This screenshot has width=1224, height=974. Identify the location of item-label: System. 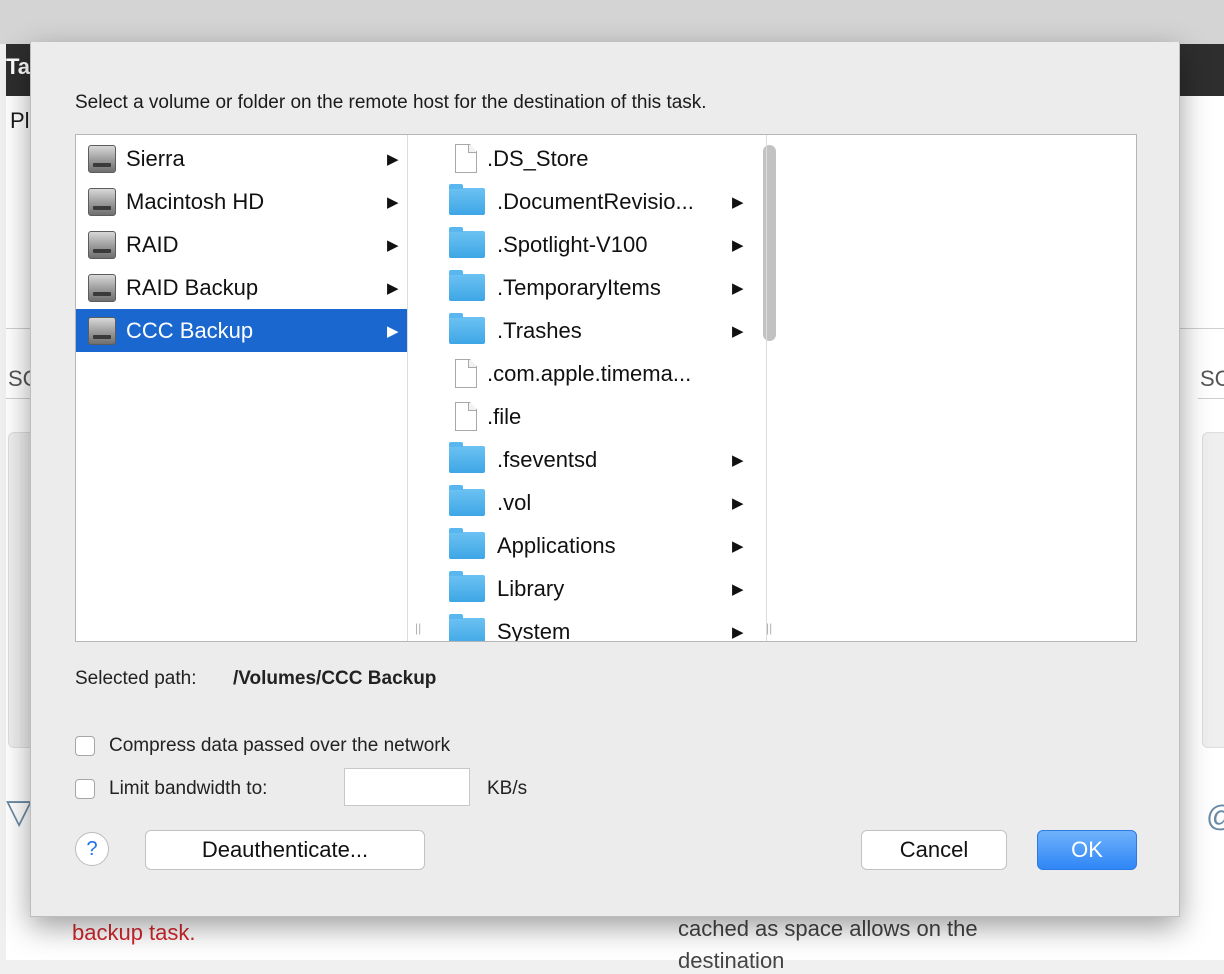
(534, 630).